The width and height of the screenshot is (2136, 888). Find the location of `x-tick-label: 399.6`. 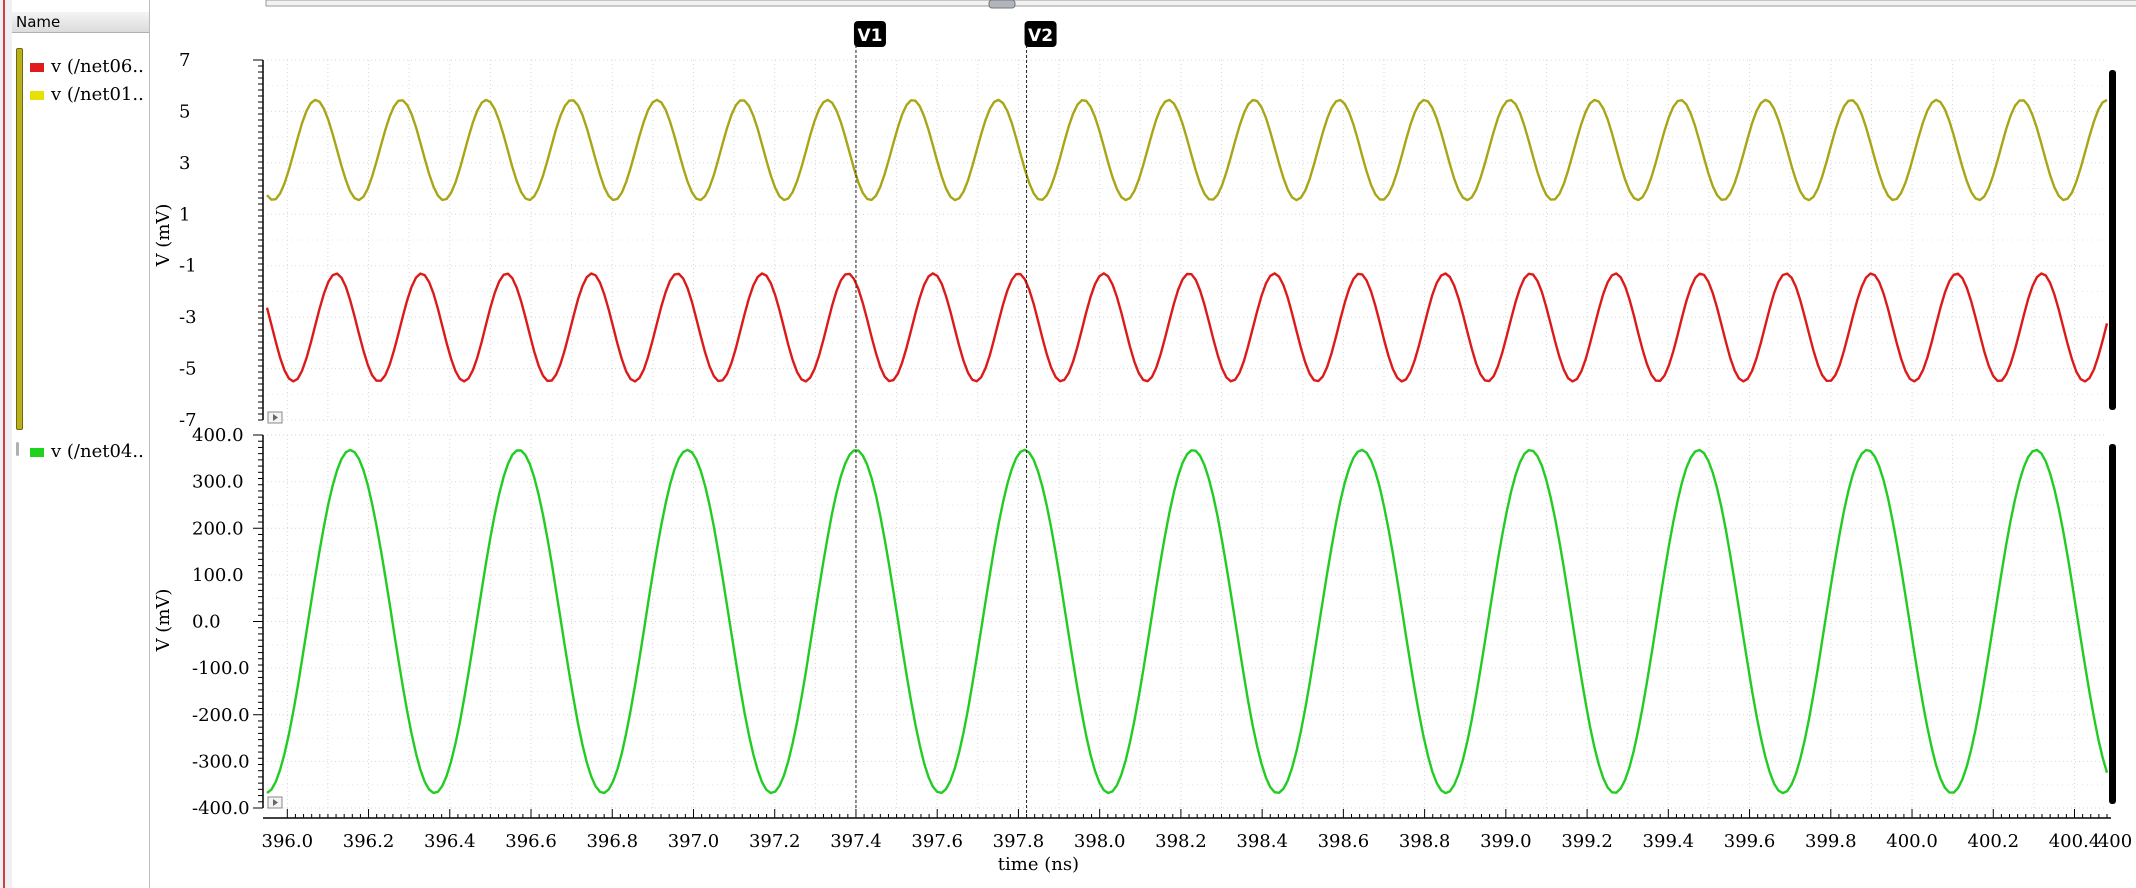

x-tick-label: 399.6 is located at coordinates (1750, 841).